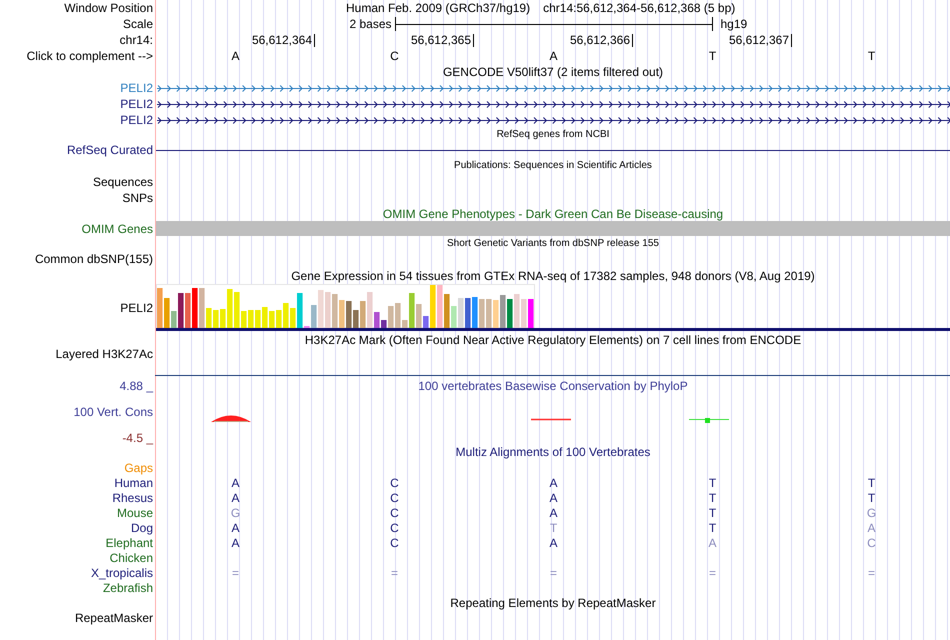 The width and height of the screenshot is (950, 640). What do you see at coordinates (131, 558) in the screenshot?
I see `track-label: Chicken` at bounding box center [131, 558].